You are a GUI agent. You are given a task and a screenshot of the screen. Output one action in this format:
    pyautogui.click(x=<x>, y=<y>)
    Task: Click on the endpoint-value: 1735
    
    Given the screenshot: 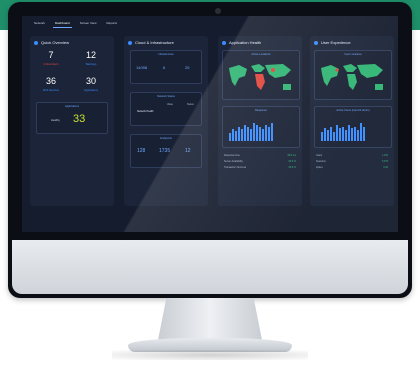 What is the action you would take?
    pyautogui.click(x=165, y=151)
    